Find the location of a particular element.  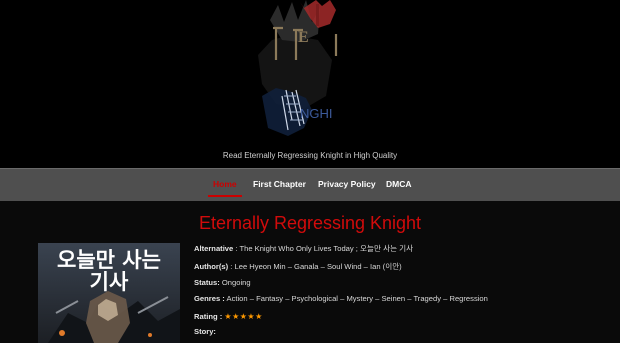

genre-link: Mystery is located at coordinates (359, 298).